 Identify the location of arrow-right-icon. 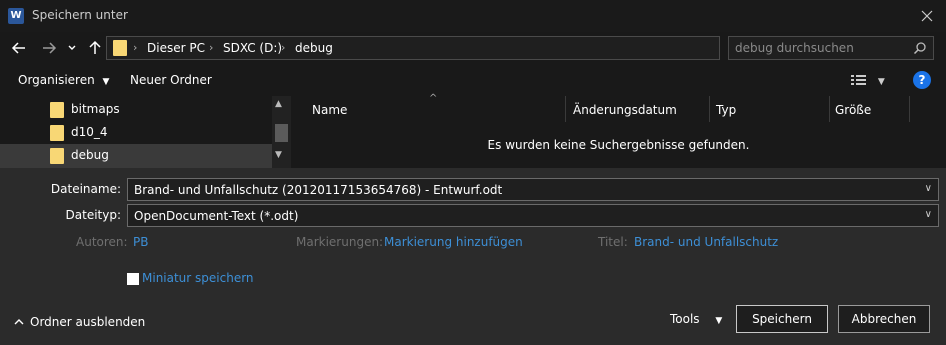
(50, 48).